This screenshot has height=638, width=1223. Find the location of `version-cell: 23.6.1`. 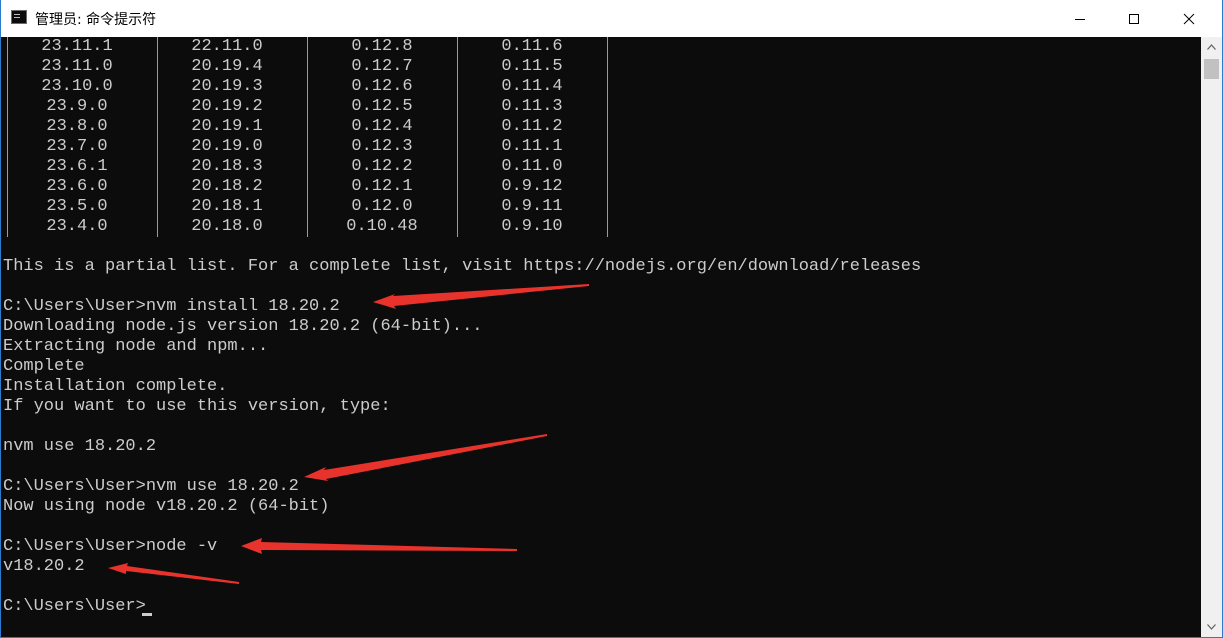

version-cell: 23.6.1 is located at coordinates (77, 166).